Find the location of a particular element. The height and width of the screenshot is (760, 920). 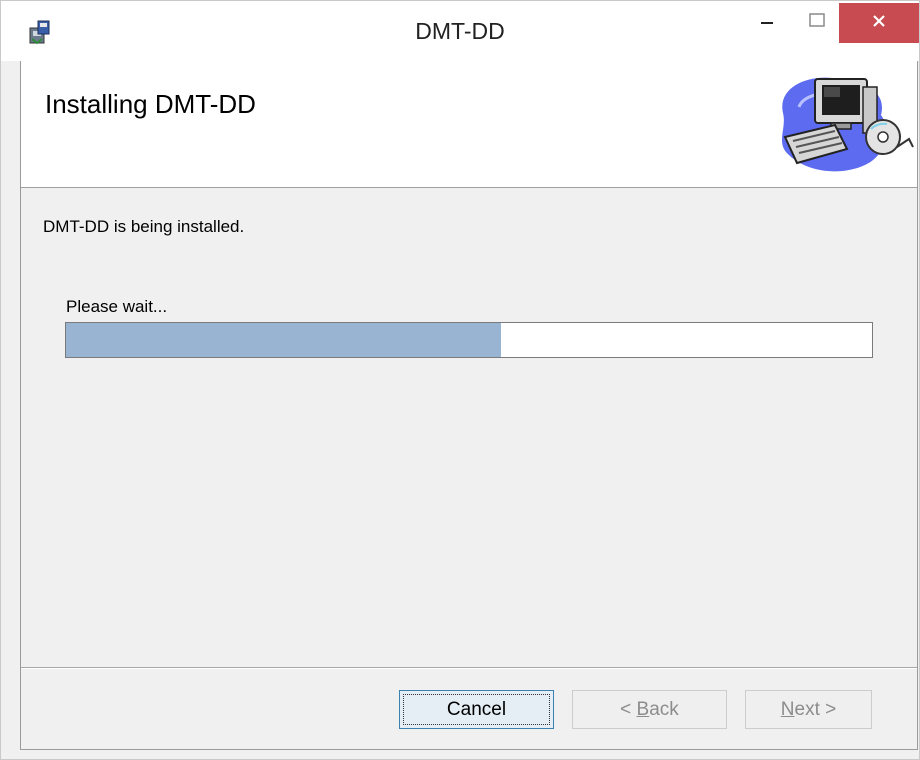

cancel-button: Cancel is located at coordinates (476, 709).